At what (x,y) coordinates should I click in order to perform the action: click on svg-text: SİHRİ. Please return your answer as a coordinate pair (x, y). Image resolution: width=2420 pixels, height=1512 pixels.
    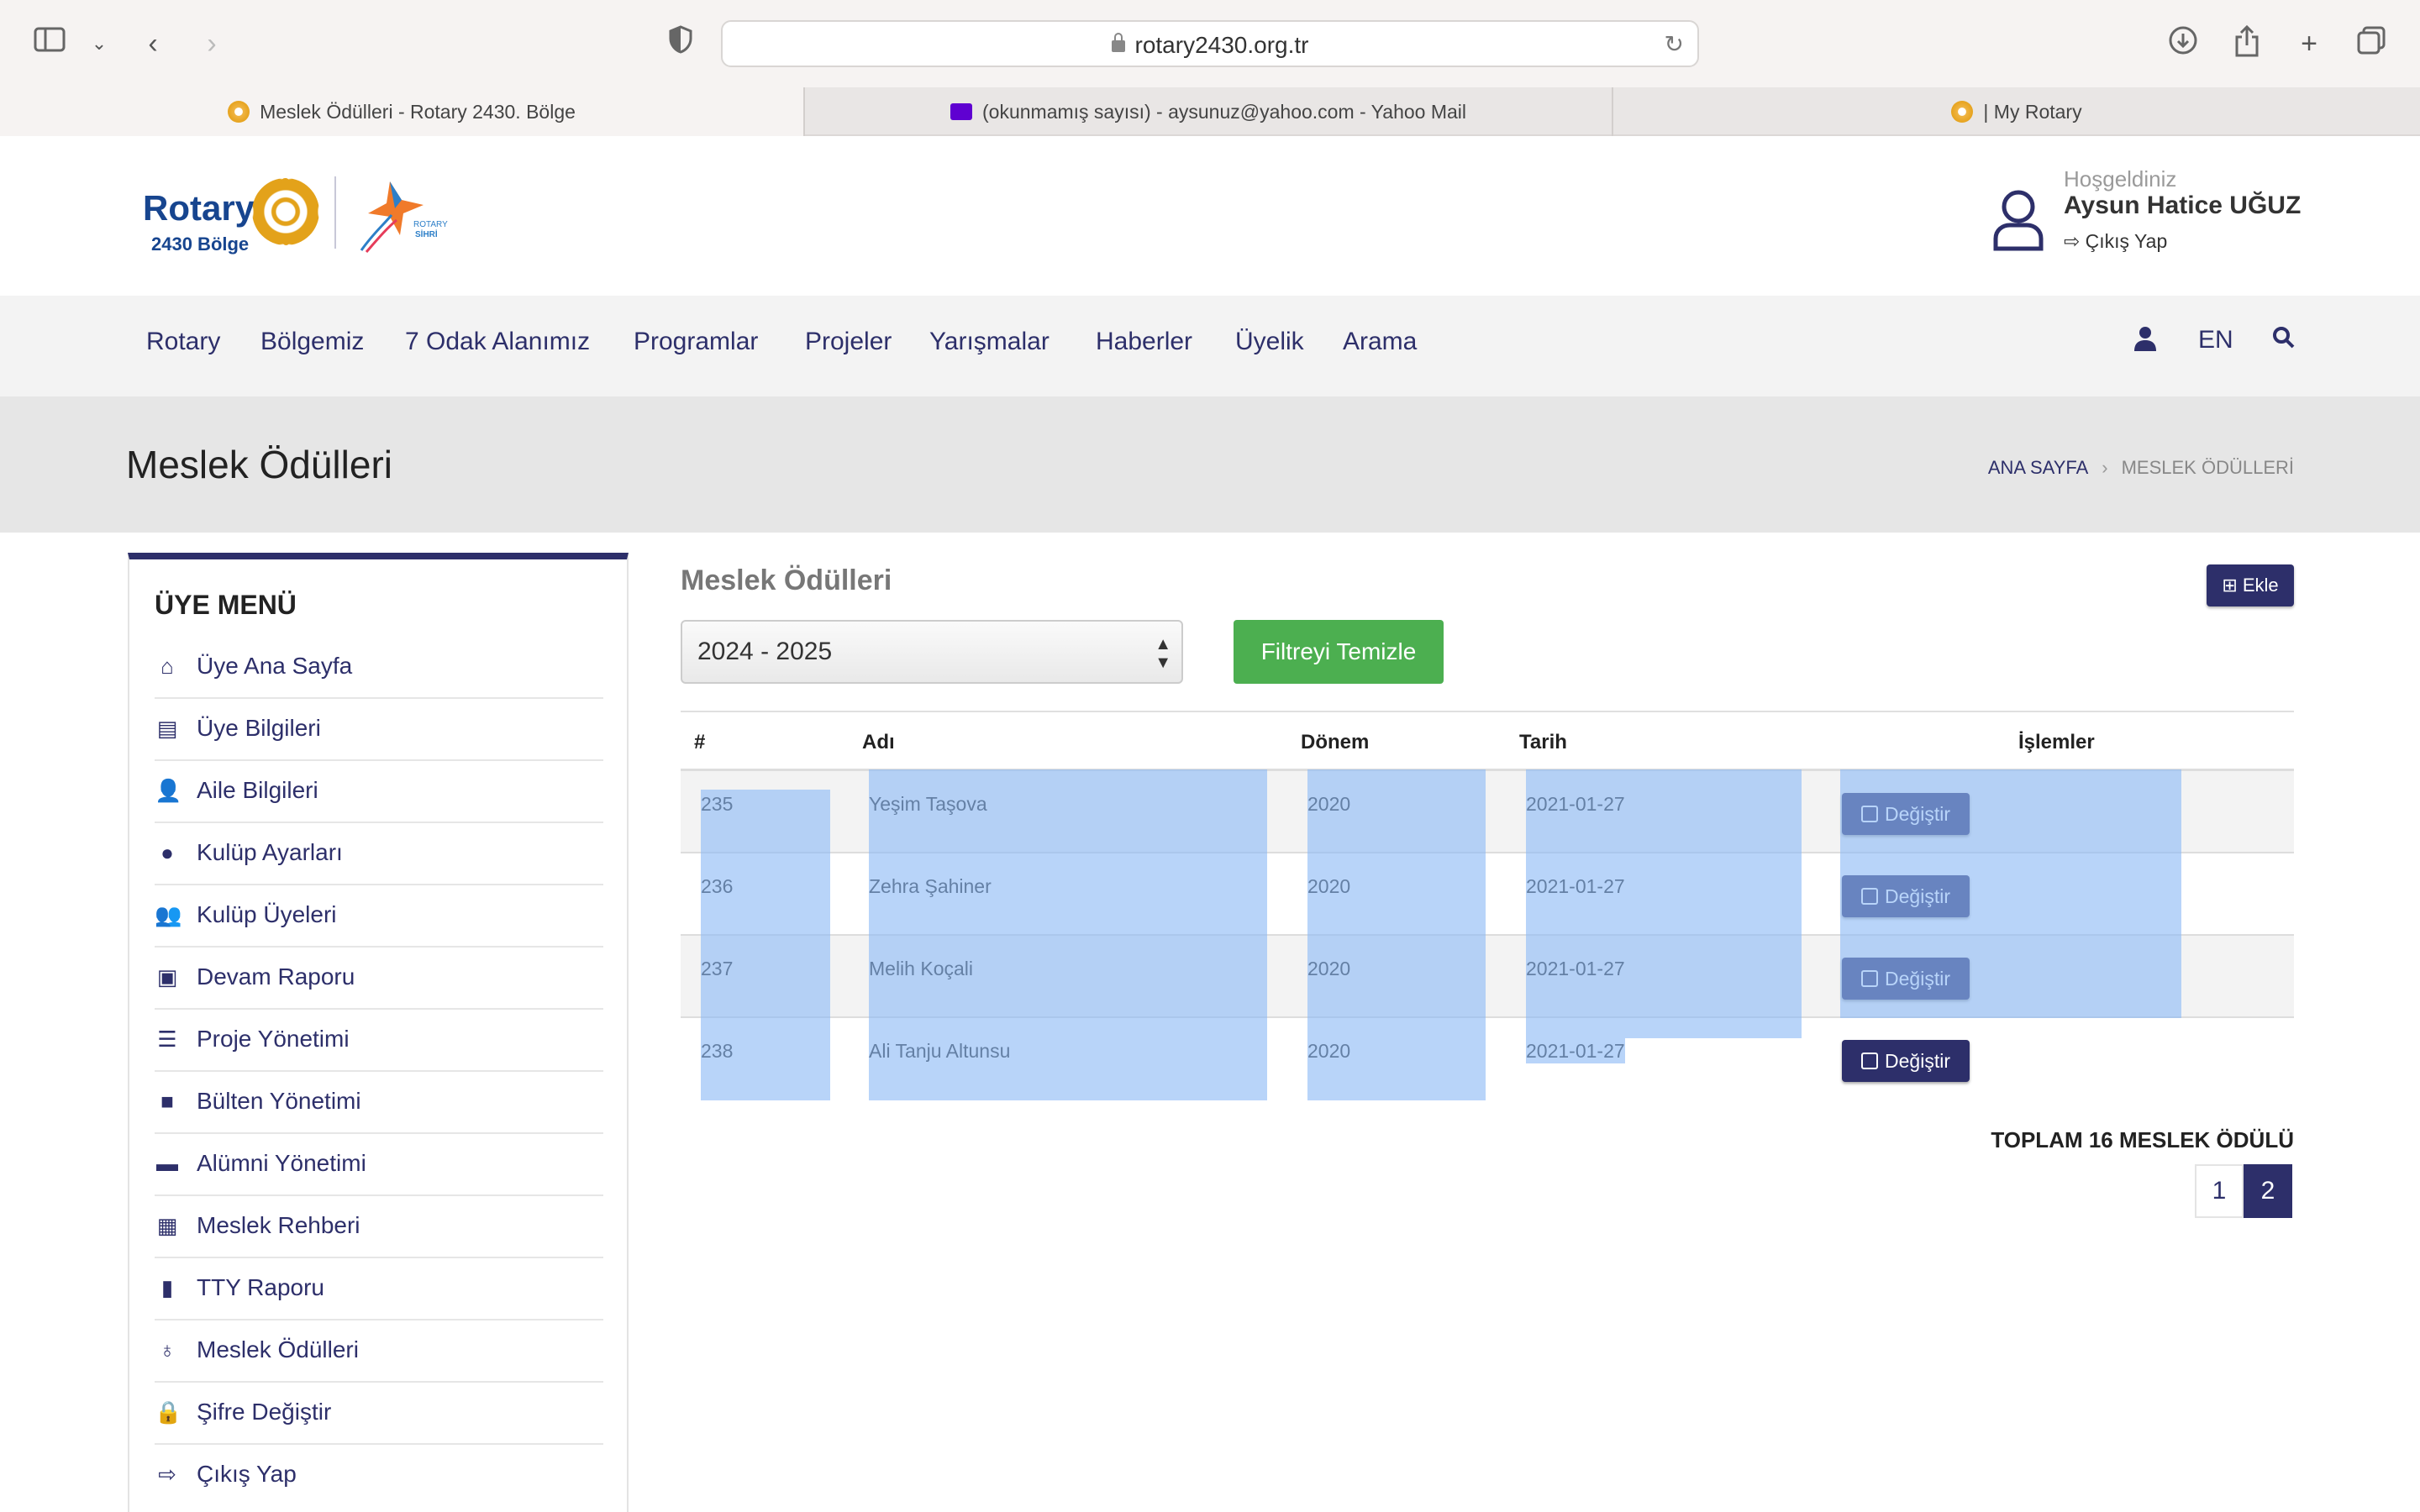
    Looking at the image, I should click on (427, 233).